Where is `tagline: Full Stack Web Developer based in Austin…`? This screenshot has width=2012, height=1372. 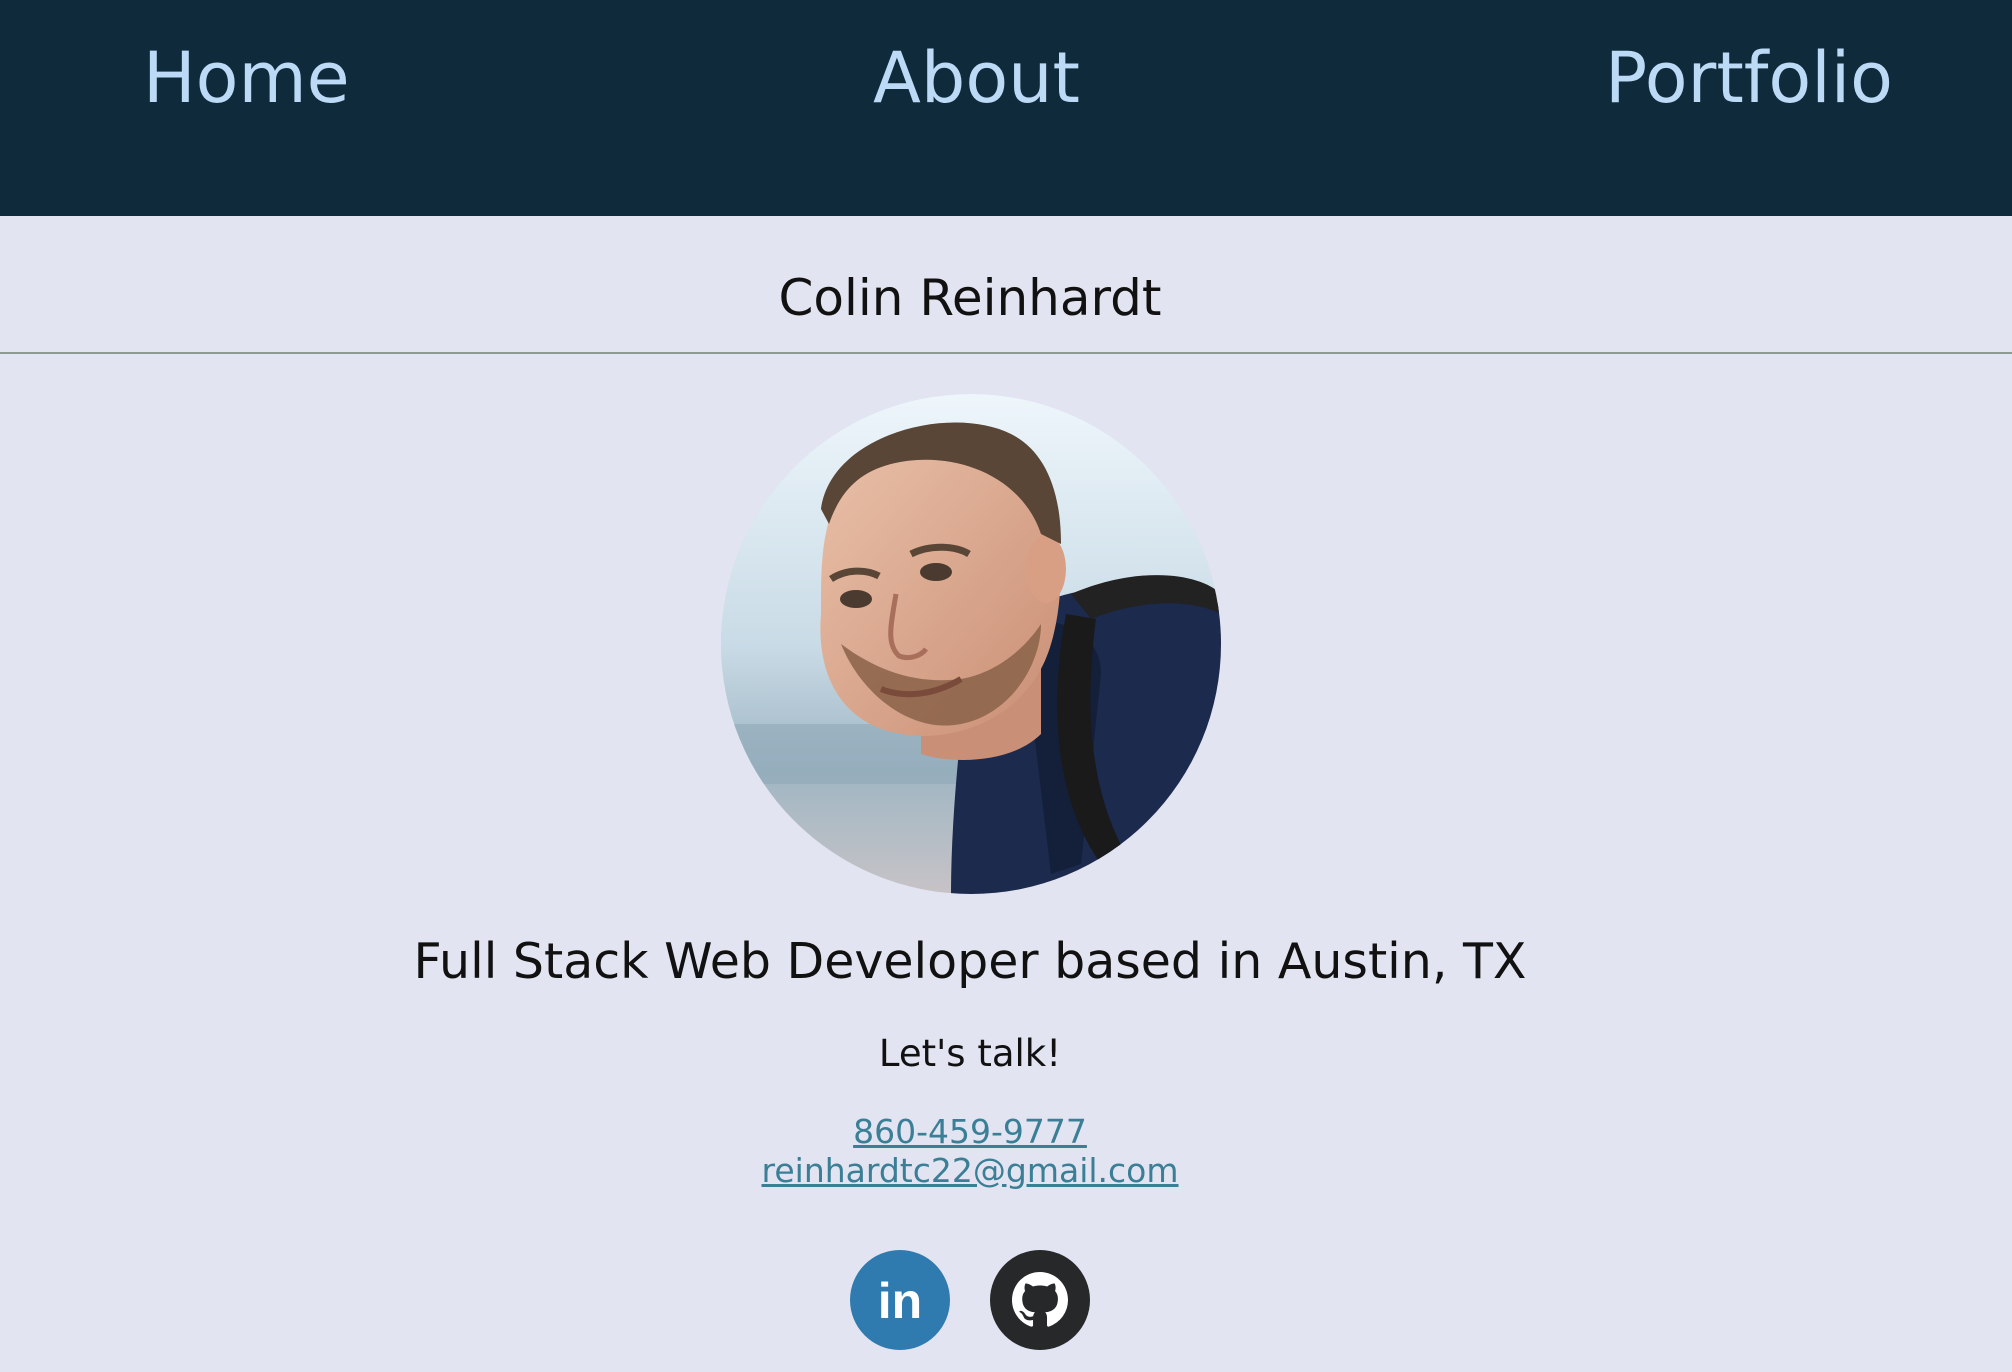
tagline: Full Stack Web Developer based in Austin… is located at coordinates (970, 961).